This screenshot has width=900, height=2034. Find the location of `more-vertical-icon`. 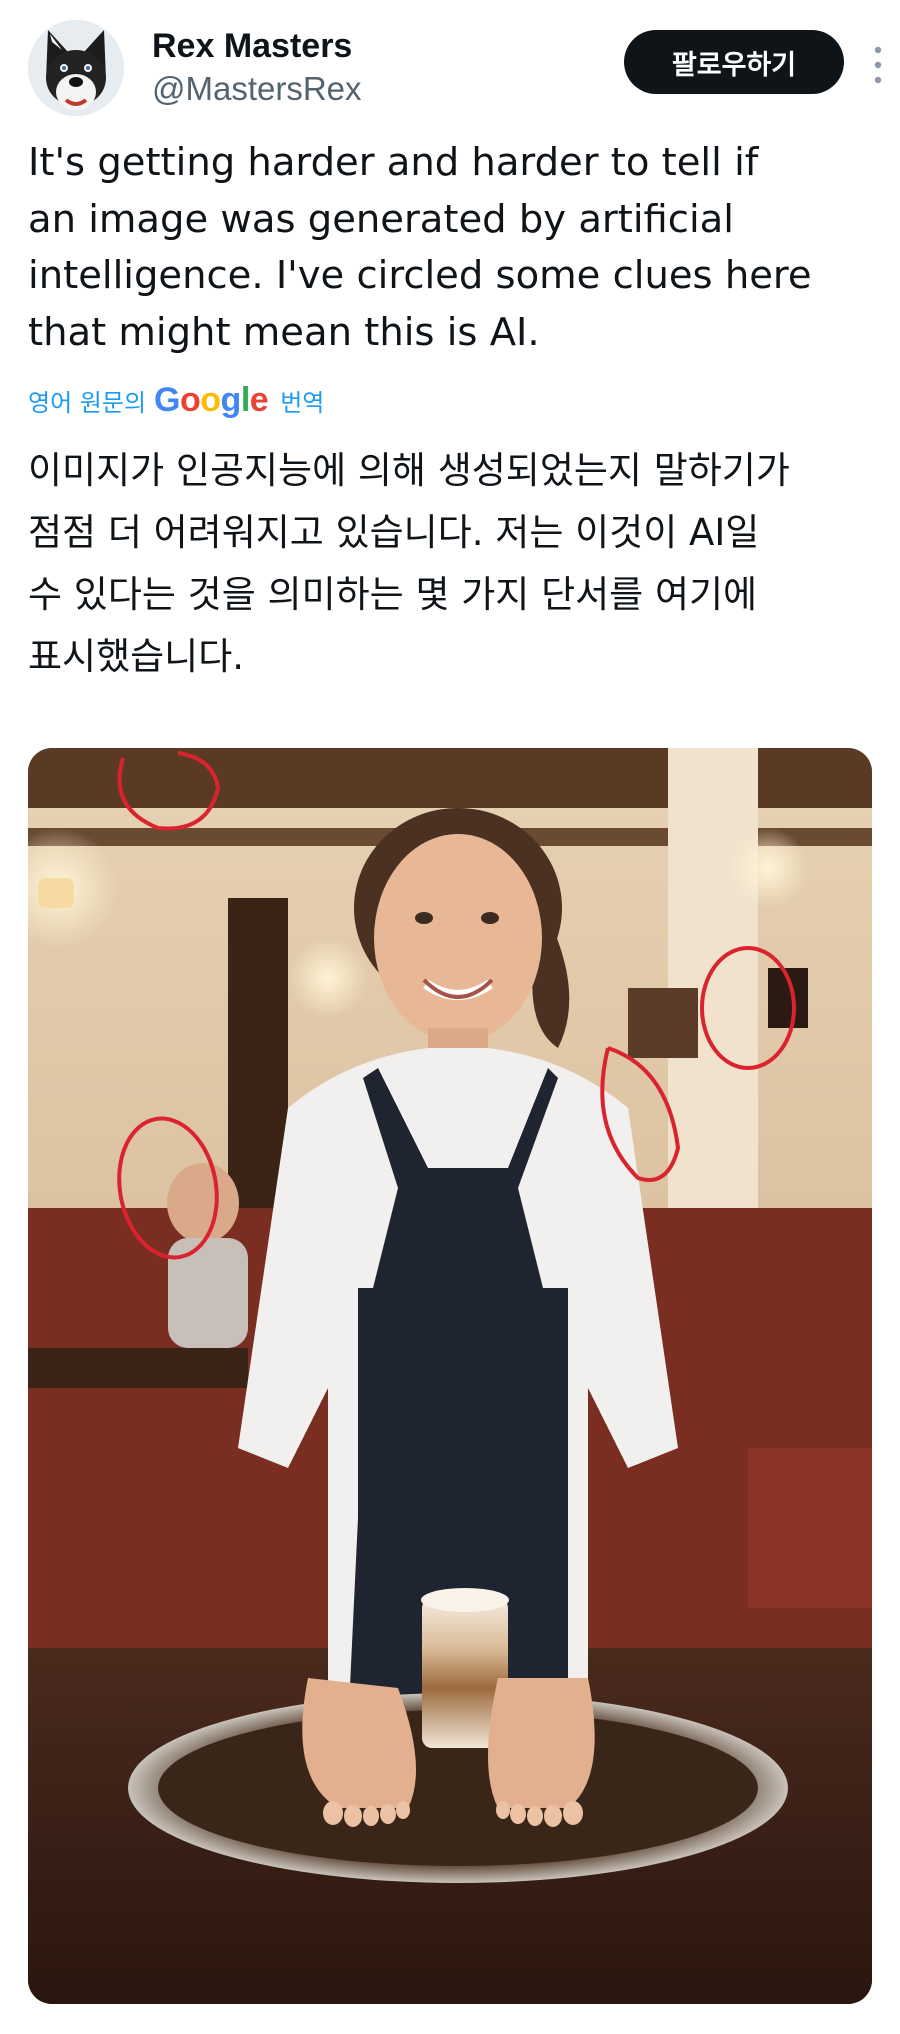

more-vertical-icon is located at coordinates (878, 65).